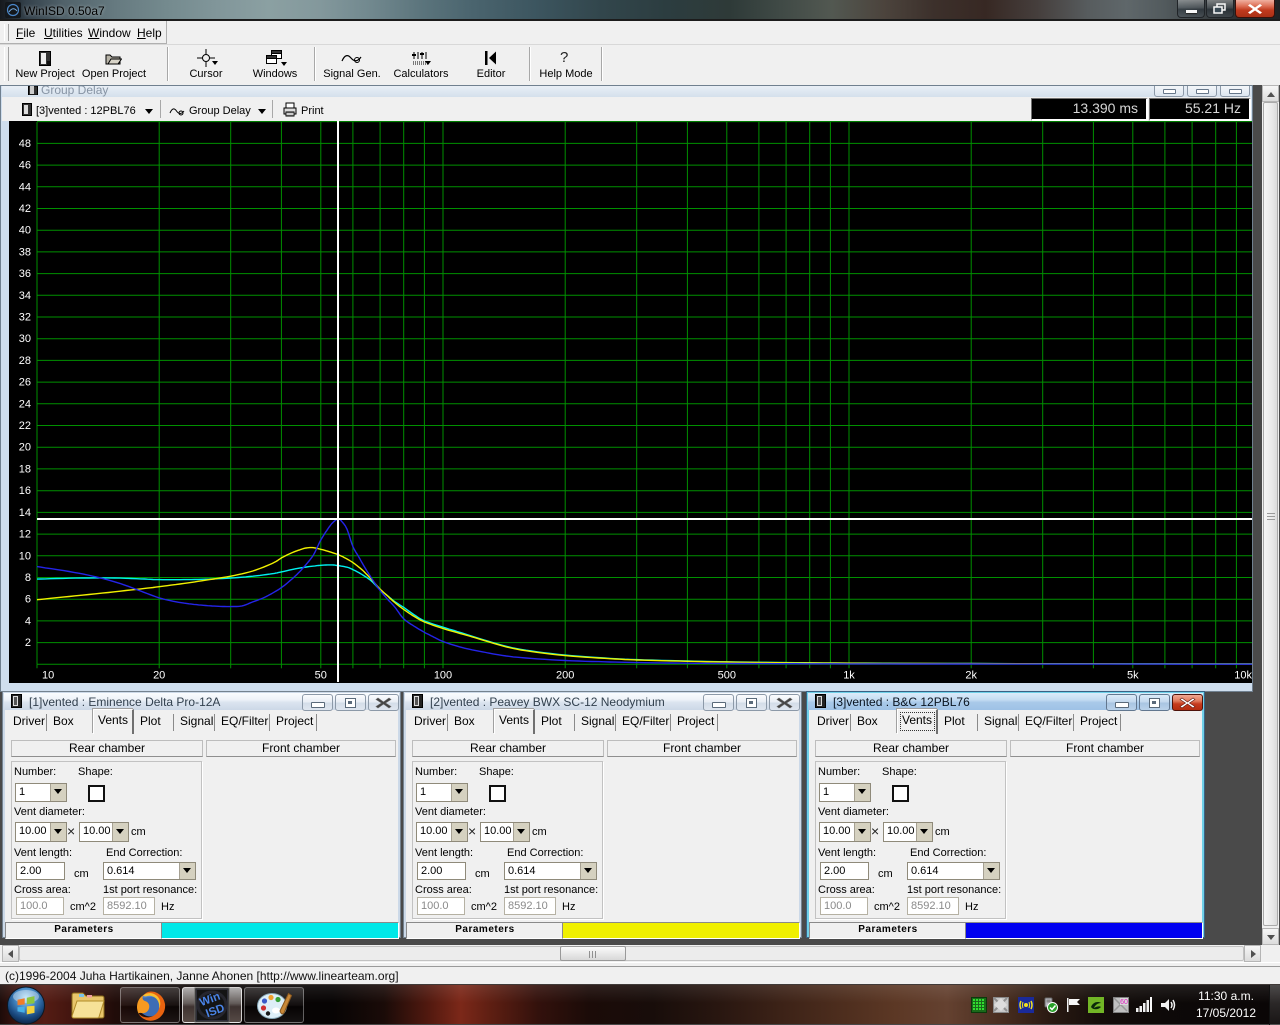 Image resolution: width=1280 pixels, height=1025 pixels. What do you see at coordinates (25, 491) in the screenshot?
I see `svg-text: 16` at bounding box center [25, 491].